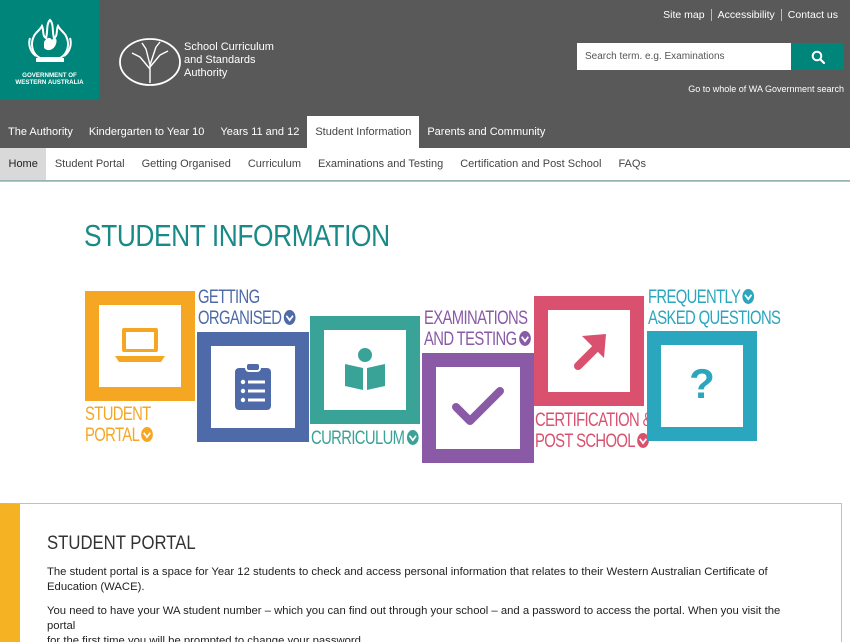  I want to click on search-button, so click(817, 56).